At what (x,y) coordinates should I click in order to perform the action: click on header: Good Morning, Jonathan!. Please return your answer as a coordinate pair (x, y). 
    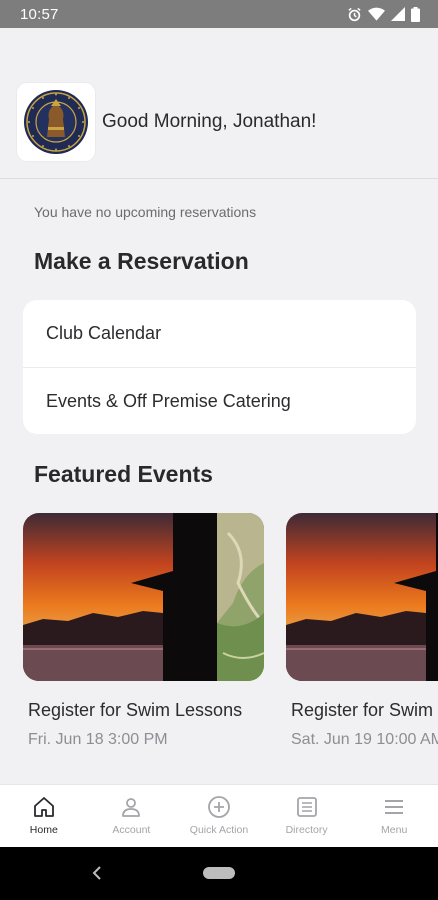
    Looking at the image, I should click on (166, 122).